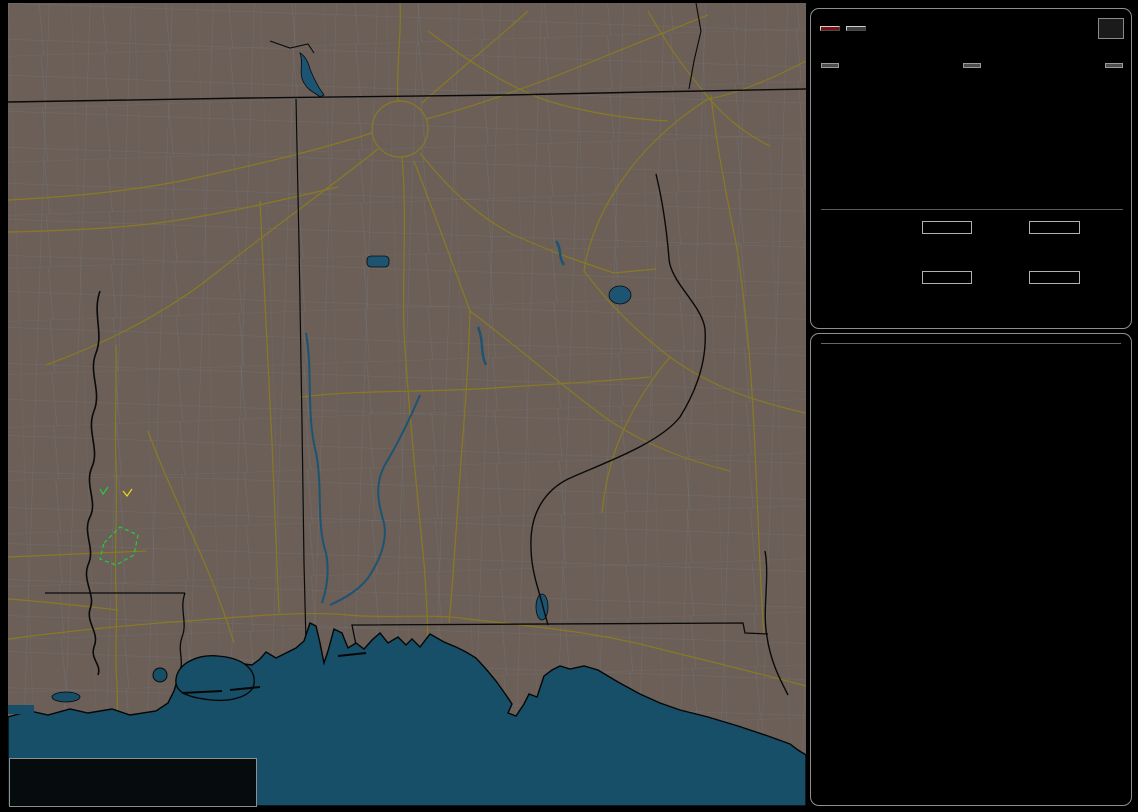 The image size is (1138, 812). What do you see at coordinates (971, 341) in the screenshot?
I see `datetime-display` at bounding box center [971, 341].